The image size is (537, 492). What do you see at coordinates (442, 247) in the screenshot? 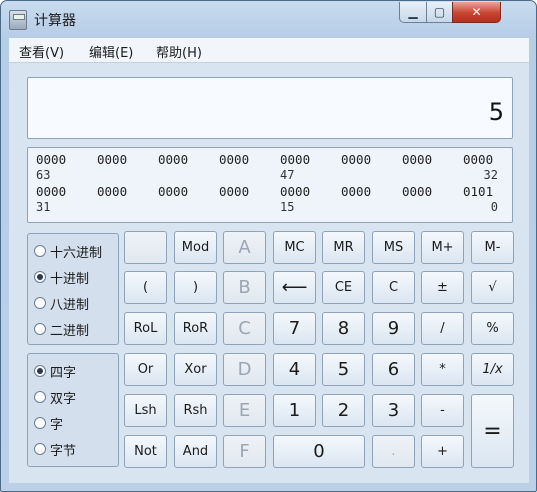
I see `m-plus-button: M+` at bounding box center [442, 247].